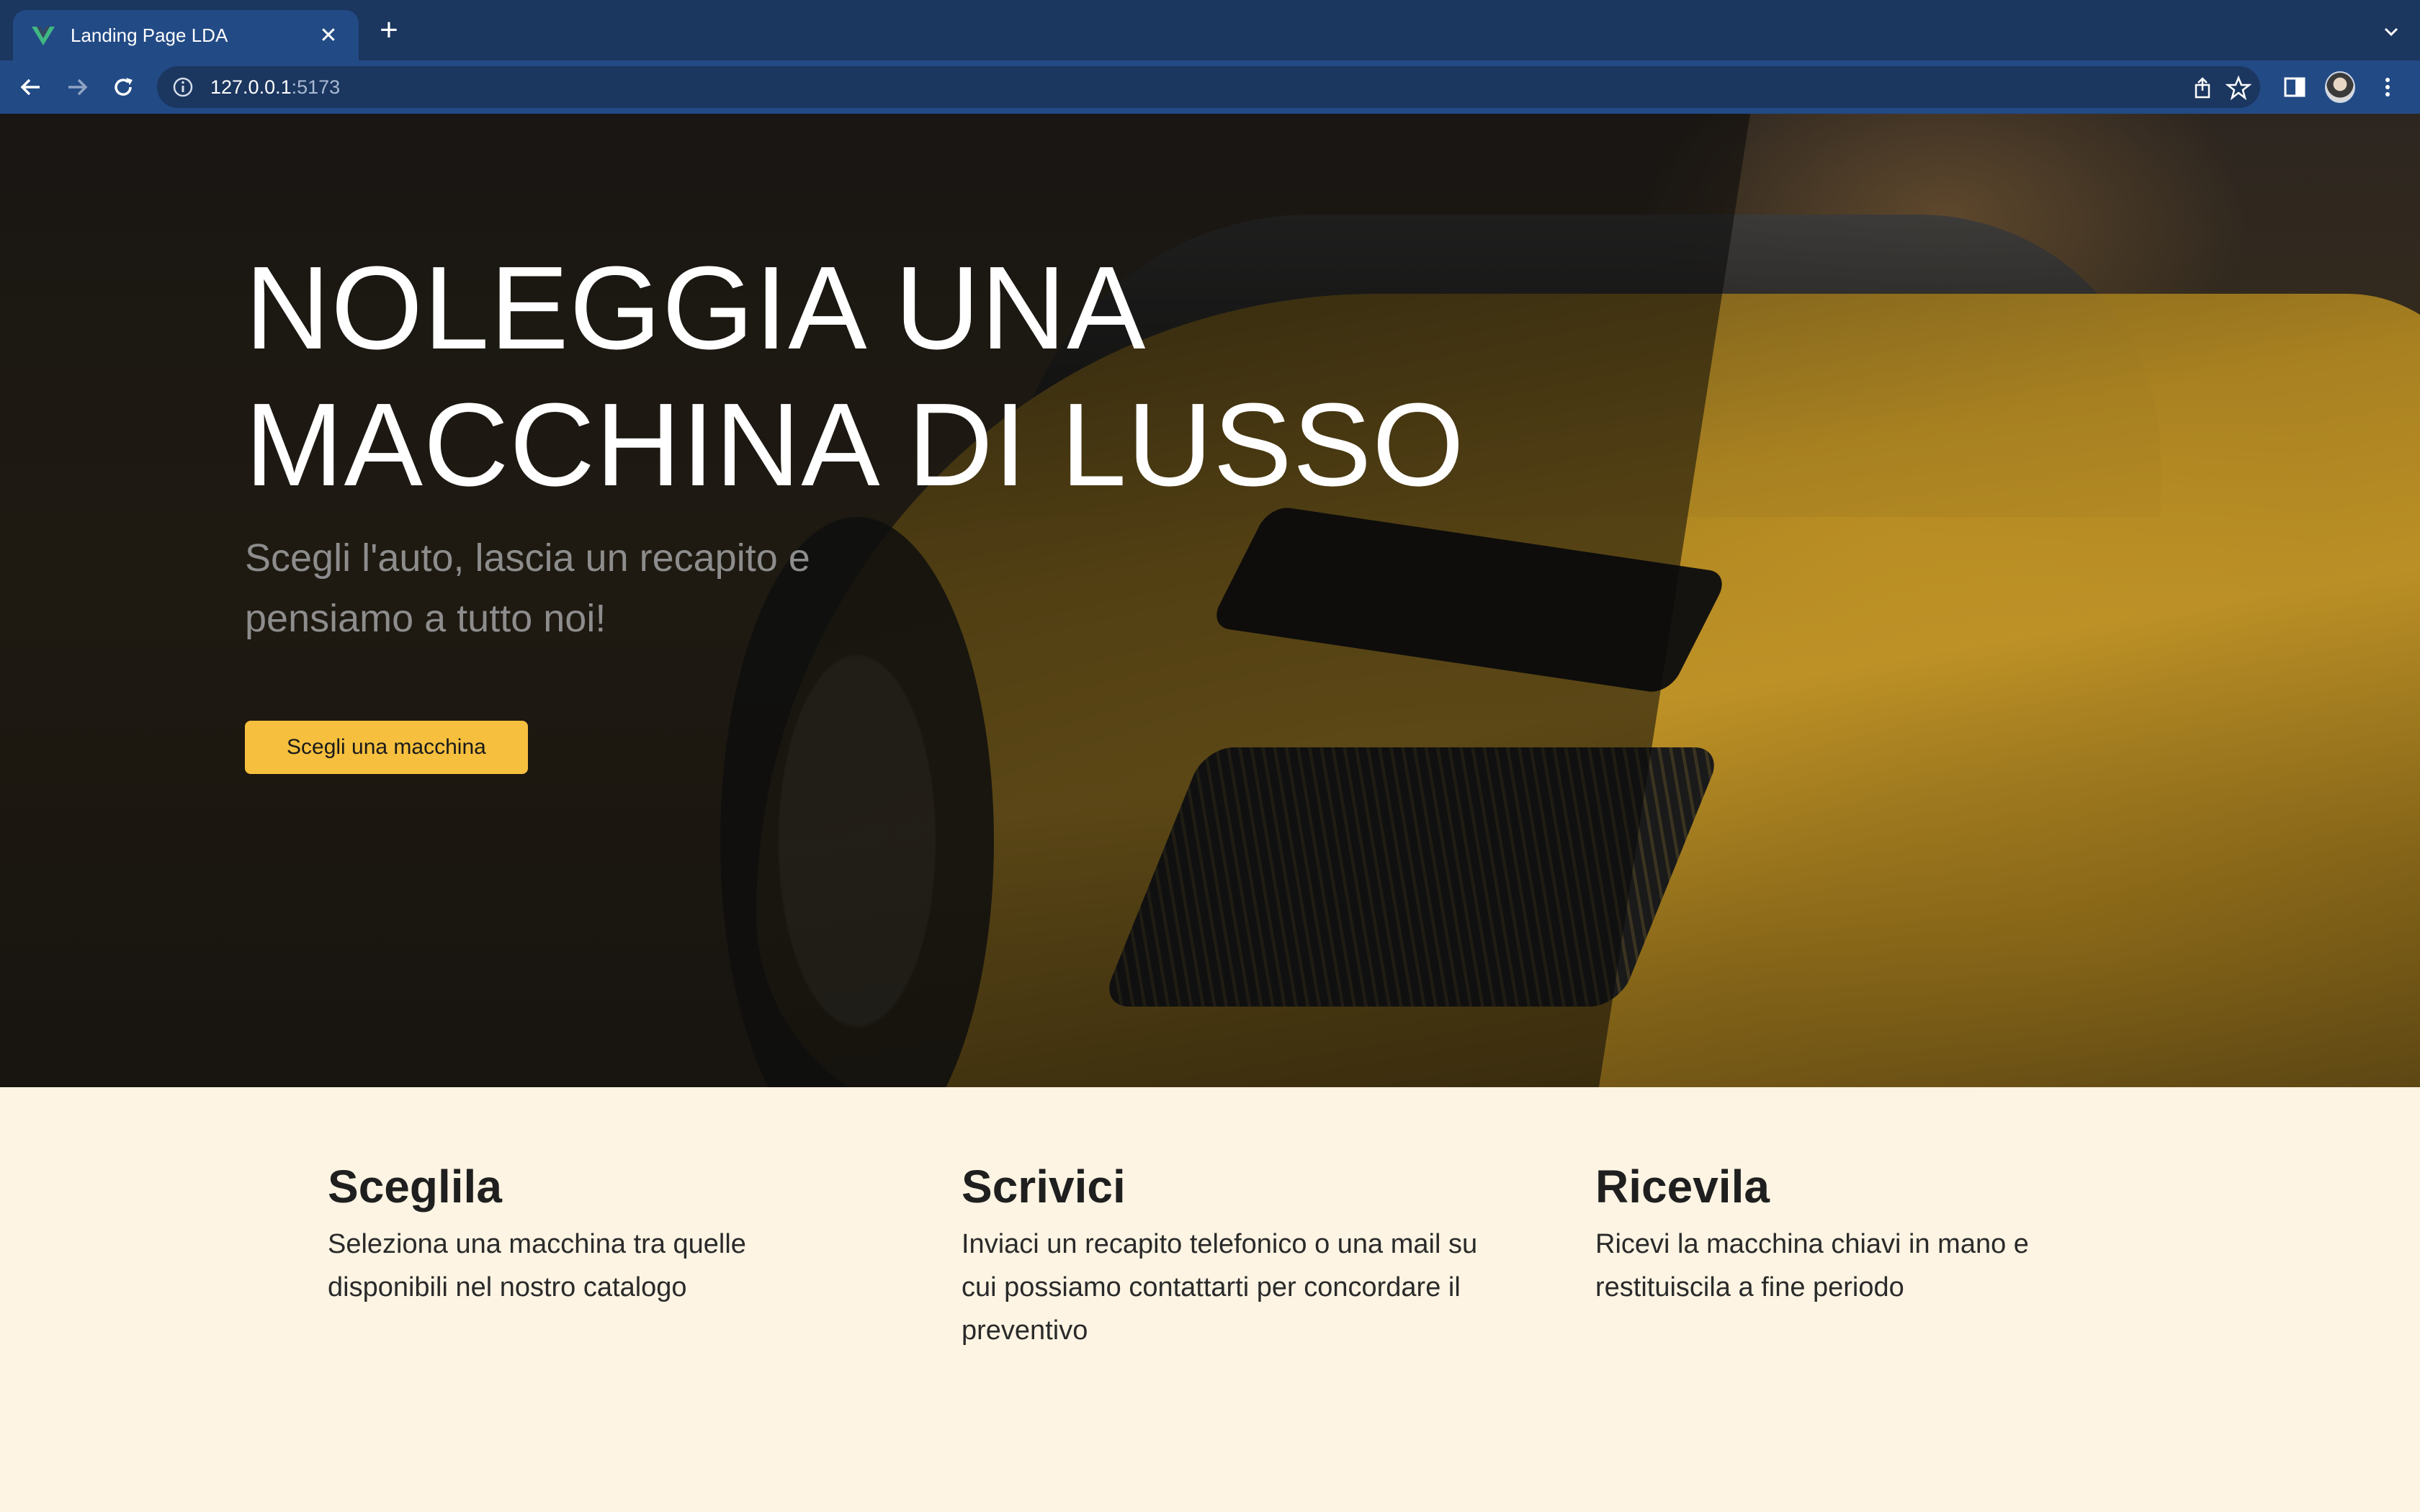 The width and height of the screenshot is (2420, 1512). I want to click on choose-car-button: Scegli una macchina, so click(387, 747).